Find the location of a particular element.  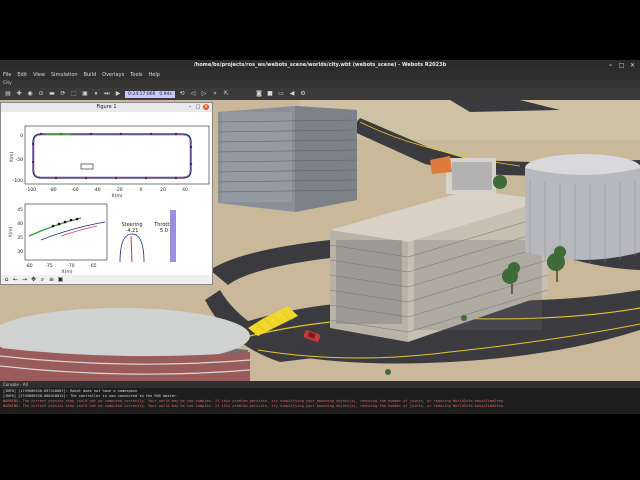

menu-tools: Tools is located at coordinates (136, 75).